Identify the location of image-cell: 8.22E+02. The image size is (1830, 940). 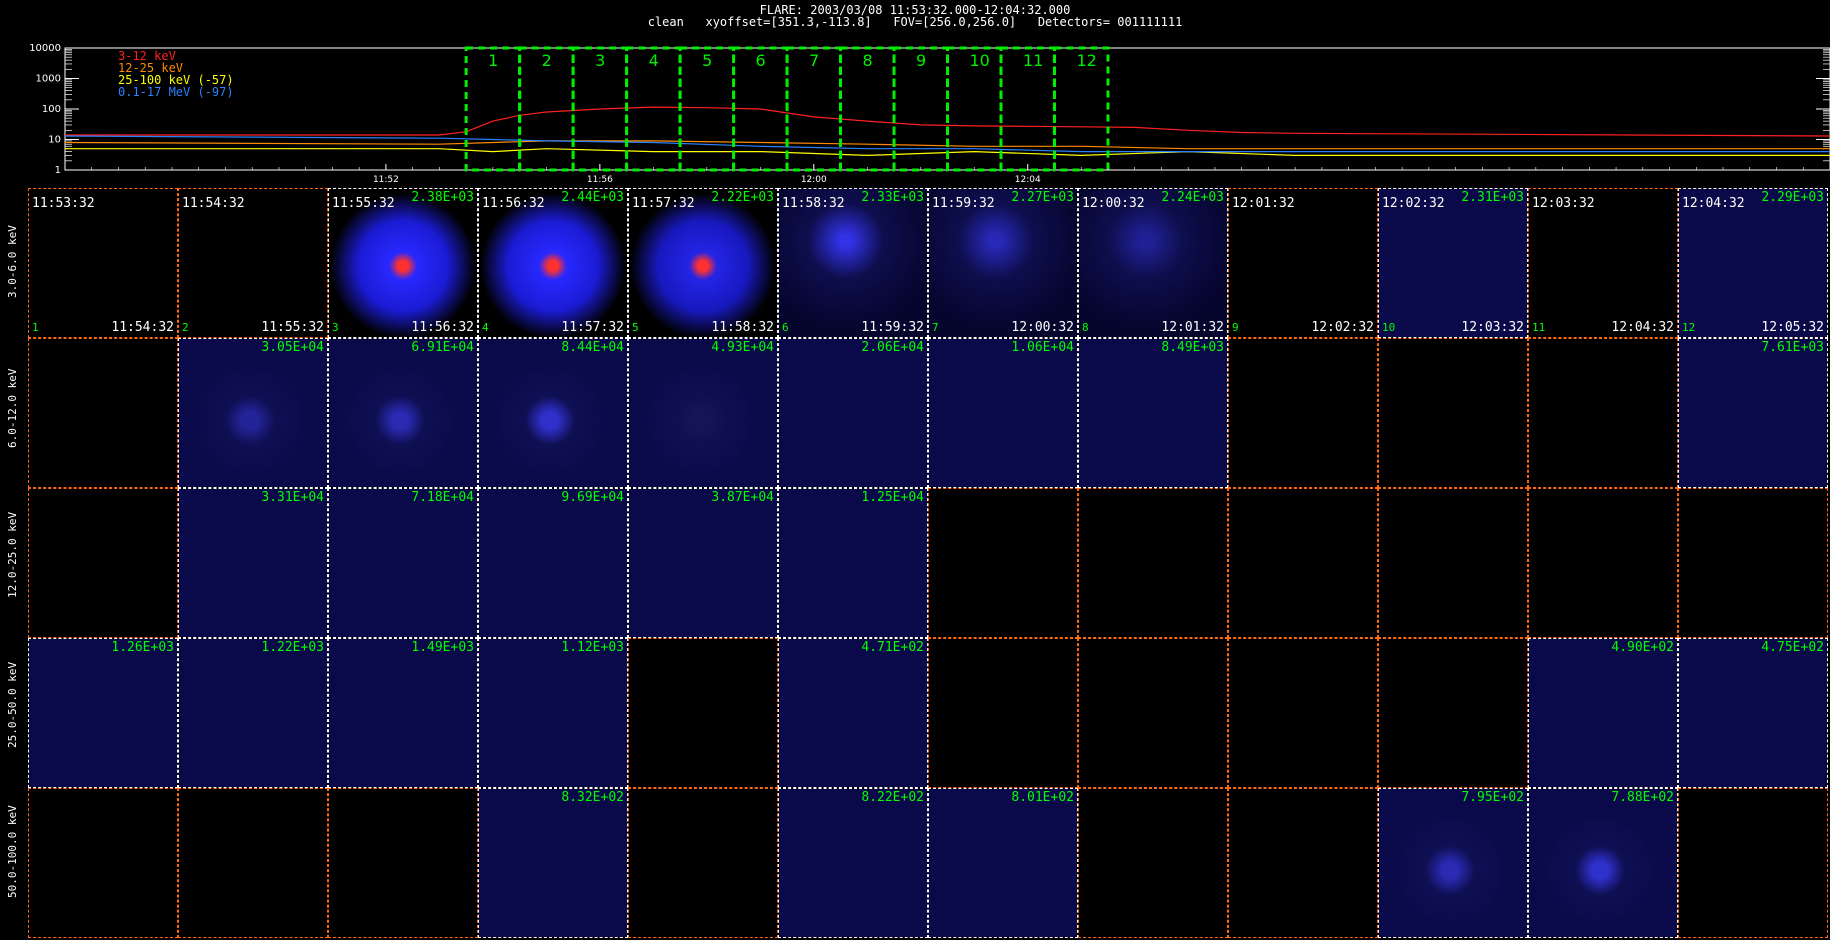
(853, 863).